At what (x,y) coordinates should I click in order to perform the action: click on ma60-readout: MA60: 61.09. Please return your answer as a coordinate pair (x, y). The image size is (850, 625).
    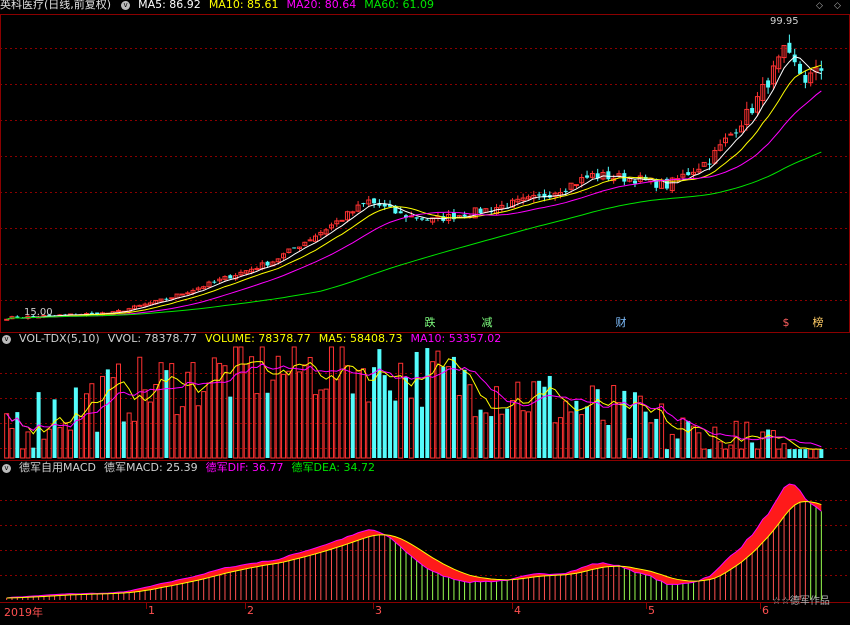
    Looking at the image, I should click on (399, 5).